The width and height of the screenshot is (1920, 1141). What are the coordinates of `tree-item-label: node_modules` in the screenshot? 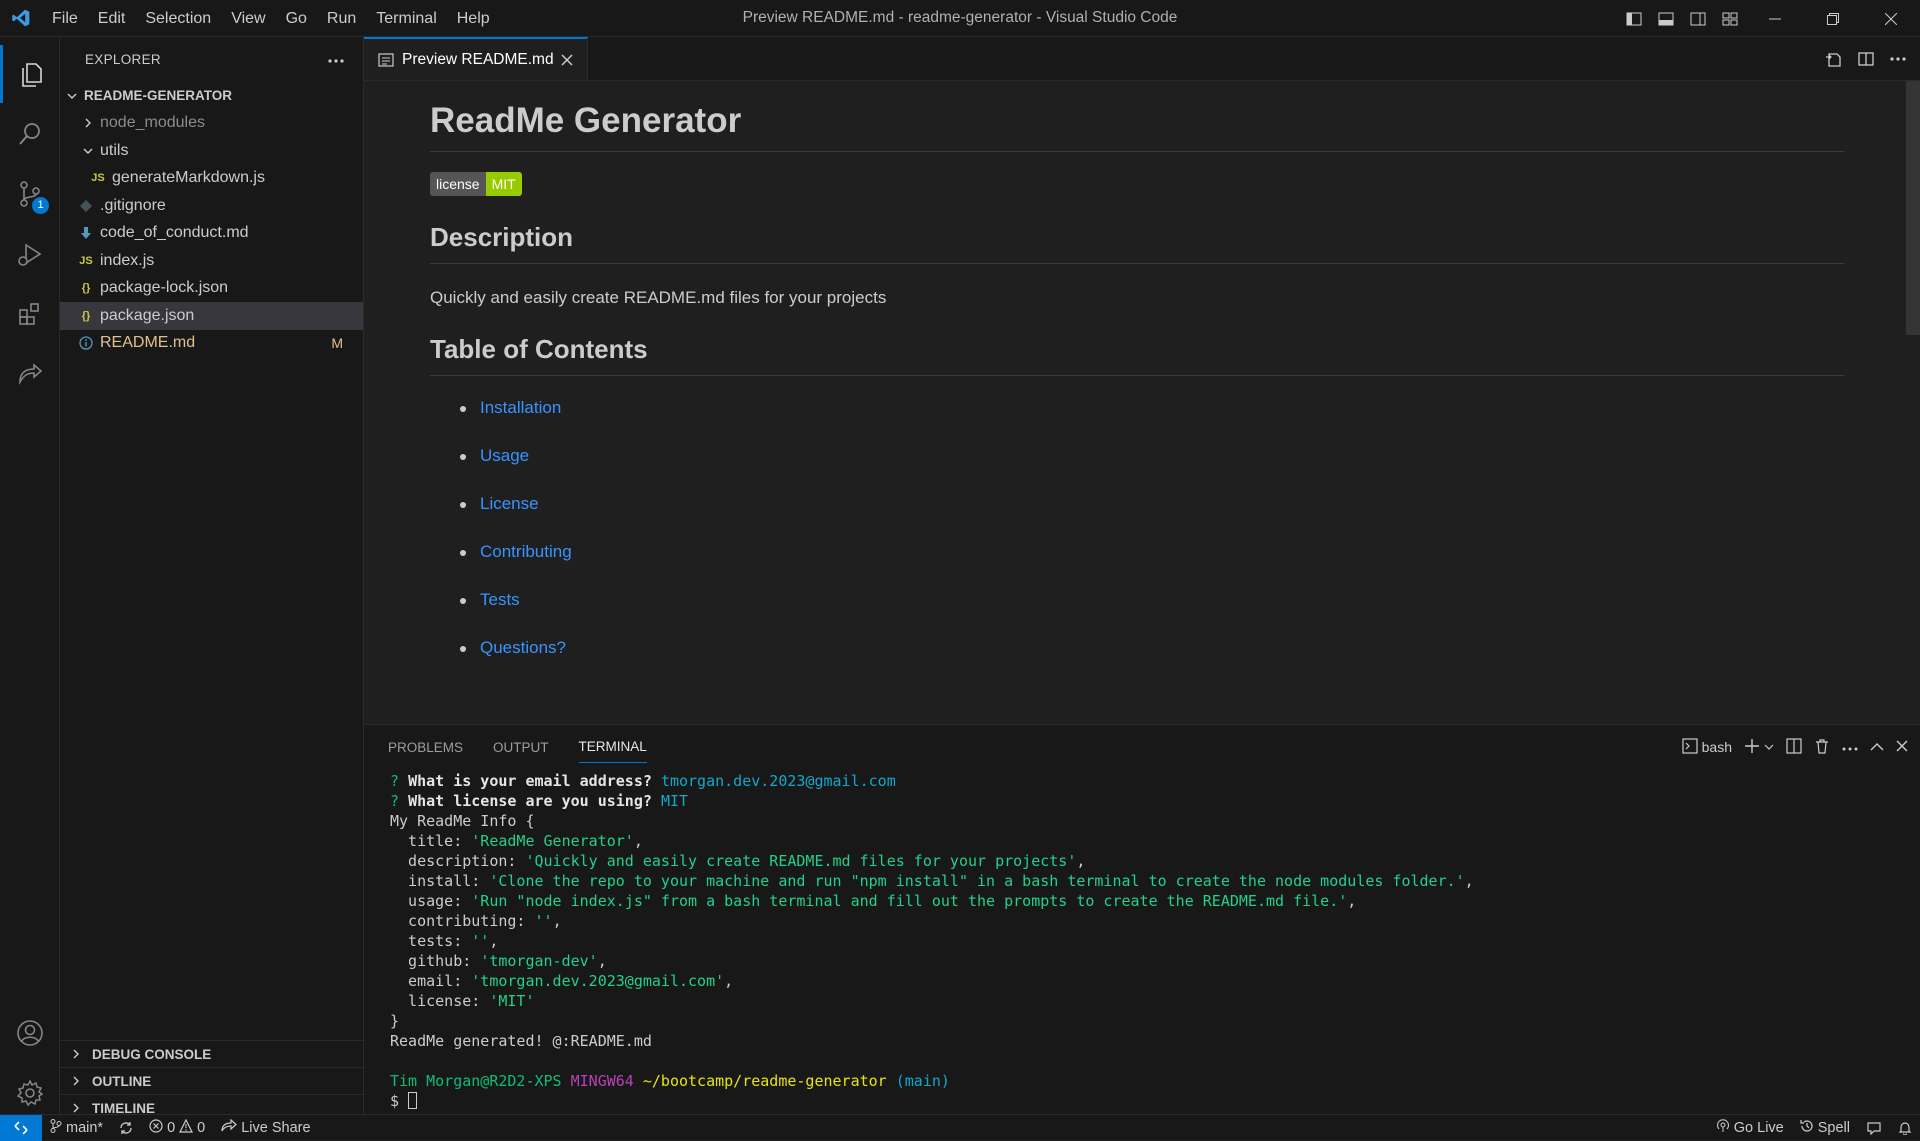 It's located at (152, 123).